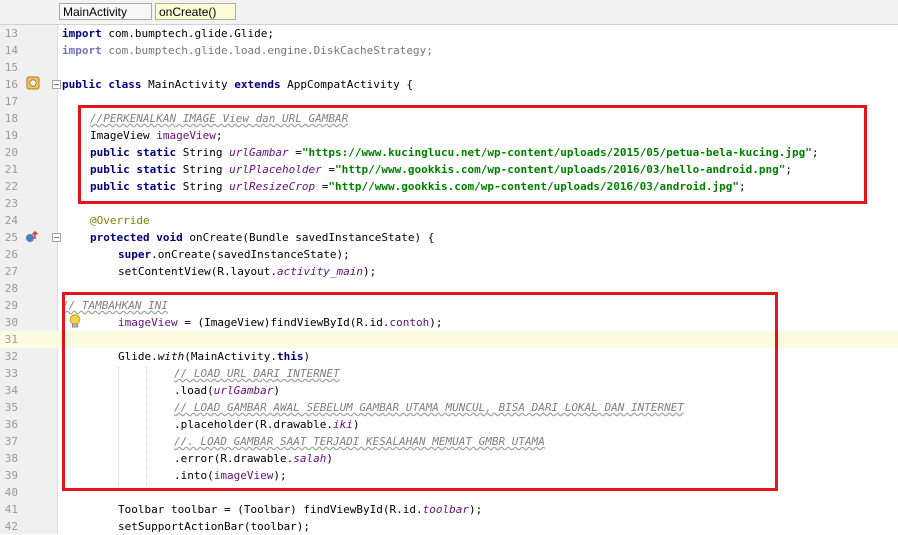 The image size is (898, 535). What do you see at coordinates (445, 509) in the screenshot?
I see `code-token: toolbar` at bounding box center [445, 509].